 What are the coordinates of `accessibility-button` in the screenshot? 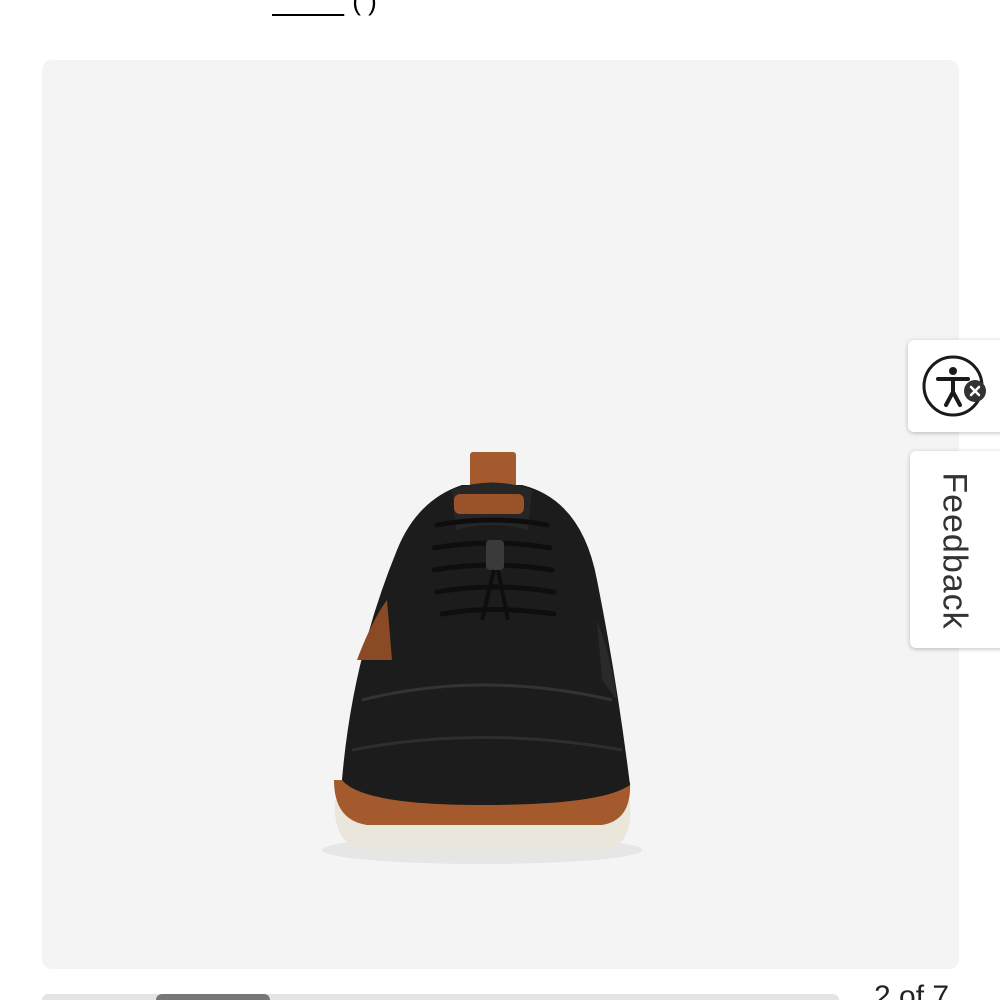 It's located at (954, 386).